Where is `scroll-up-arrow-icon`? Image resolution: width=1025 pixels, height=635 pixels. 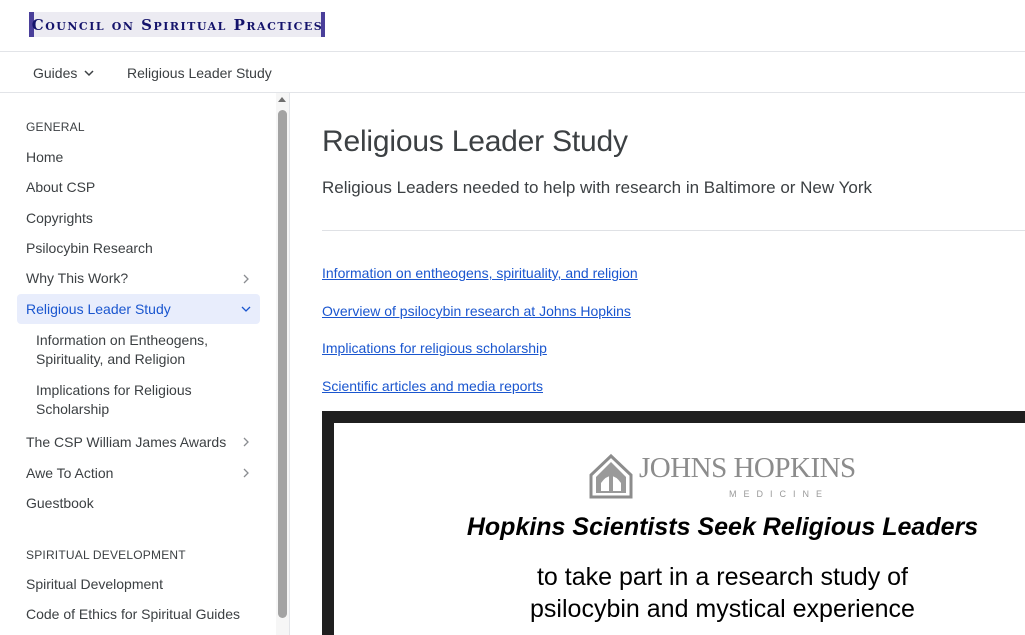
scroll-up-arrow-icon is located at coordinates (282, 99).